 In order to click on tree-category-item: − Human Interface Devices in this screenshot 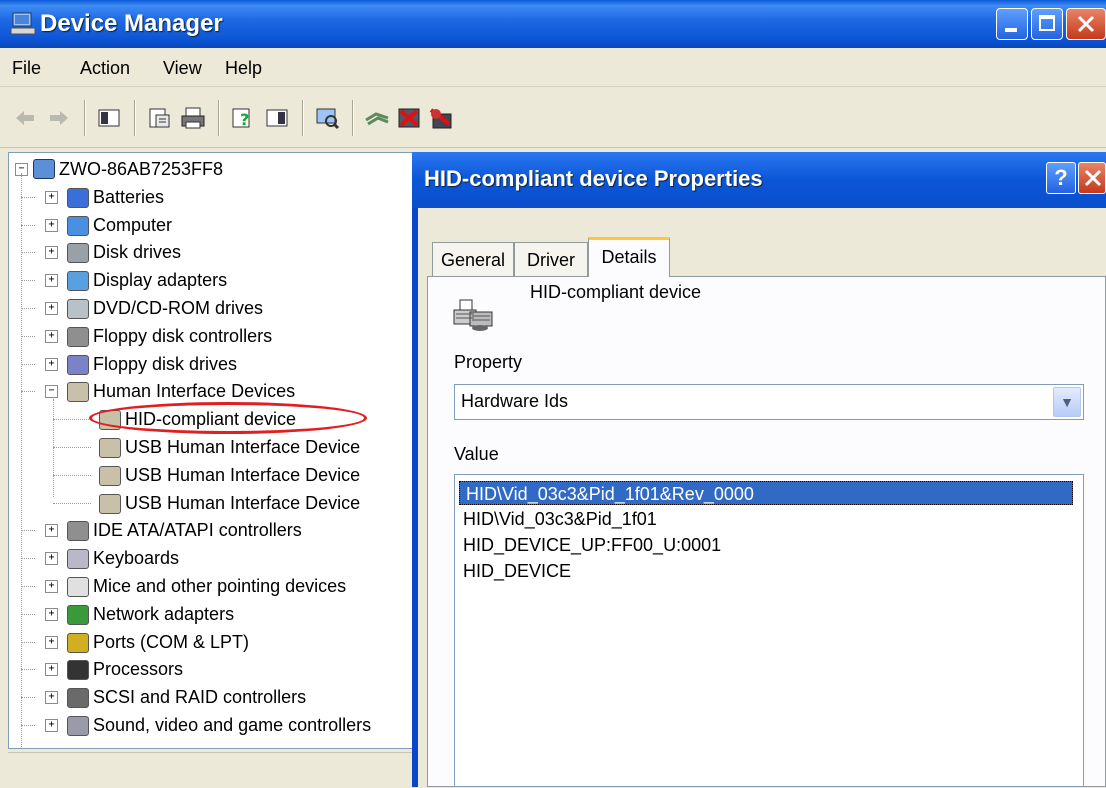, I will do `click(209, 391)`.